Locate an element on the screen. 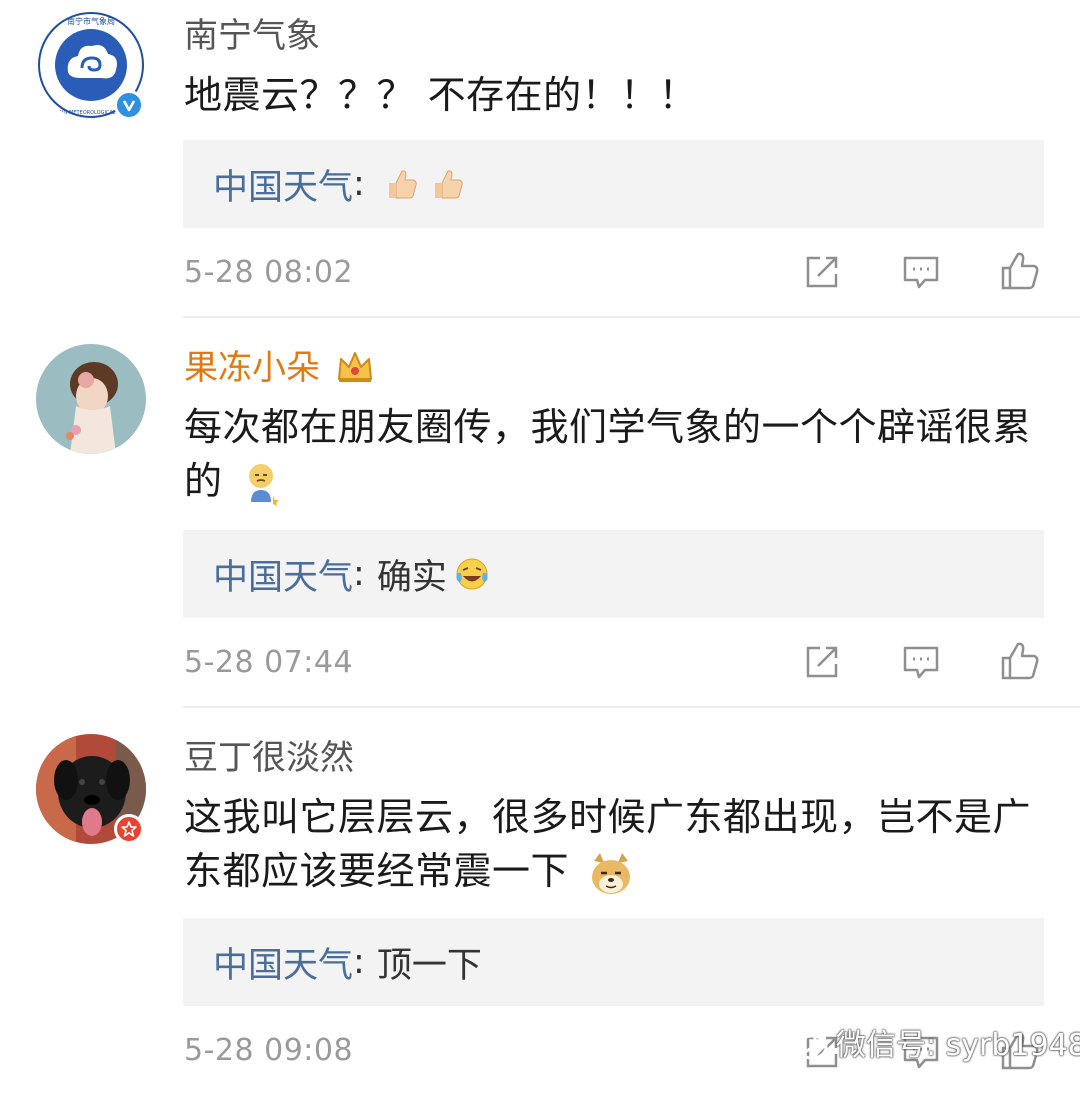 Image resolution: width=1080 pixels, height=1096 pixels. reply-text: 确实 is located at coordinates (411, 577).